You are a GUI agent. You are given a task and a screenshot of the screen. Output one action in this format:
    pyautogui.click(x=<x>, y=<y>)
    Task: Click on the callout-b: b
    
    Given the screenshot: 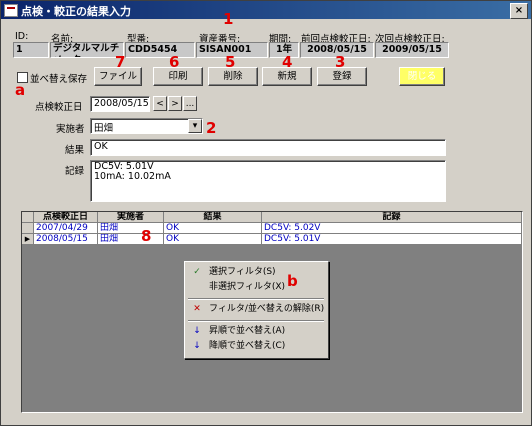 What is the action you would take?
    pyautogui.click(x=292, y=281)
    